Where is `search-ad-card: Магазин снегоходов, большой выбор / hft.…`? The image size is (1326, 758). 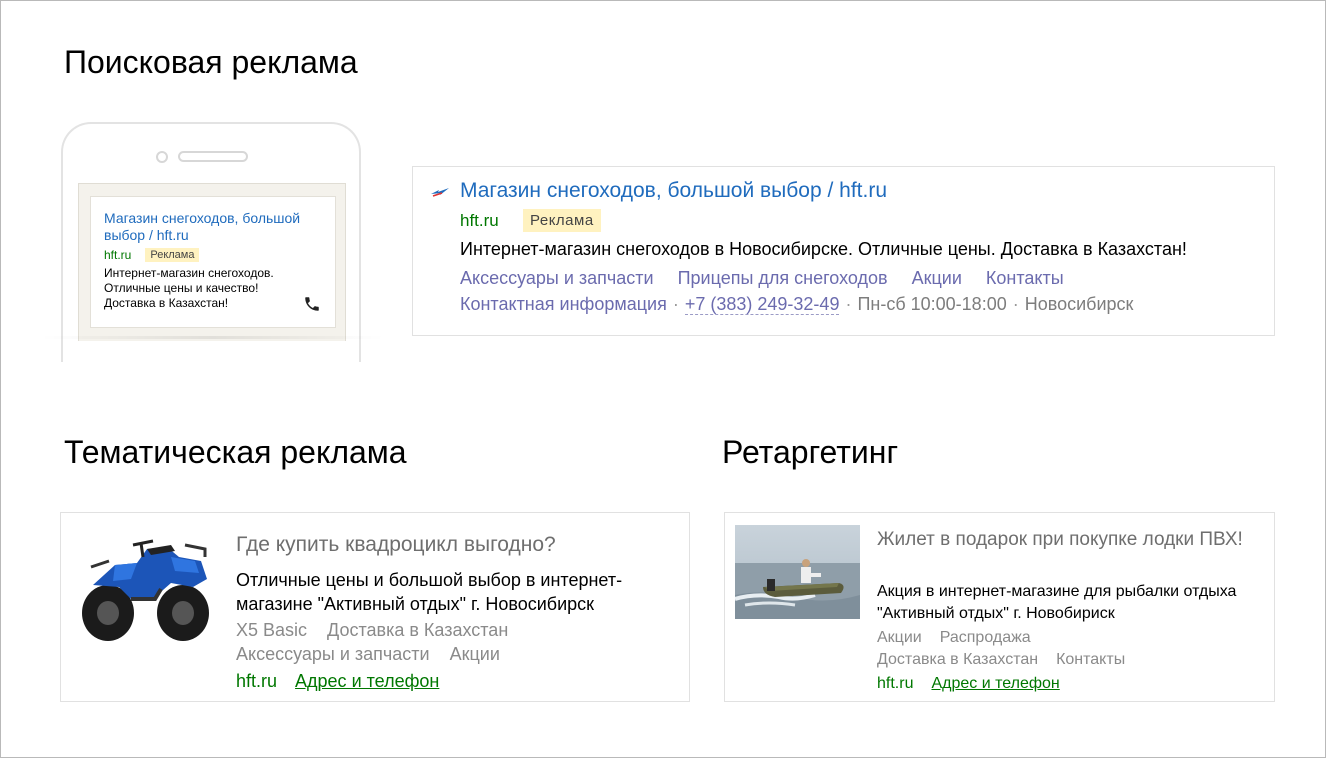
search-ad-card: Магазин снегоходов, большой выбор / hft.… is located at coordinates (843, 251).